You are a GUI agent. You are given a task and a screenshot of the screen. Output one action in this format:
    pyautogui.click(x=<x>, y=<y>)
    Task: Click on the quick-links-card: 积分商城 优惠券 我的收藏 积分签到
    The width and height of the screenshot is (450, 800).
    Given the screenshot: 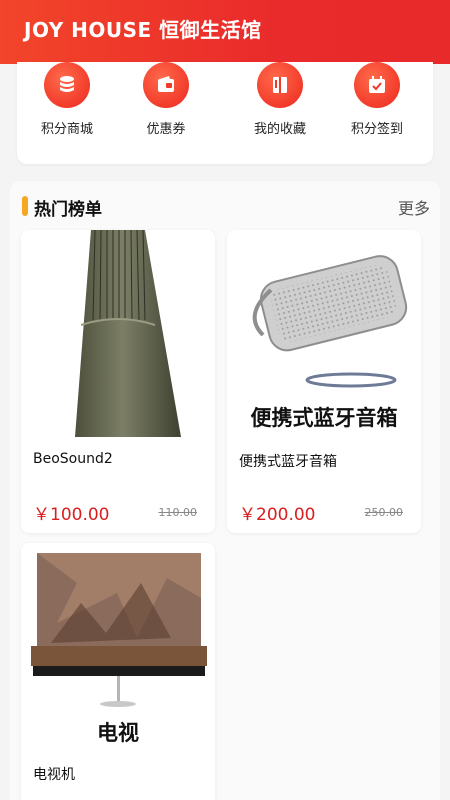 What is the action you would take?
    pyautogui.click(x=225, y=113)
    